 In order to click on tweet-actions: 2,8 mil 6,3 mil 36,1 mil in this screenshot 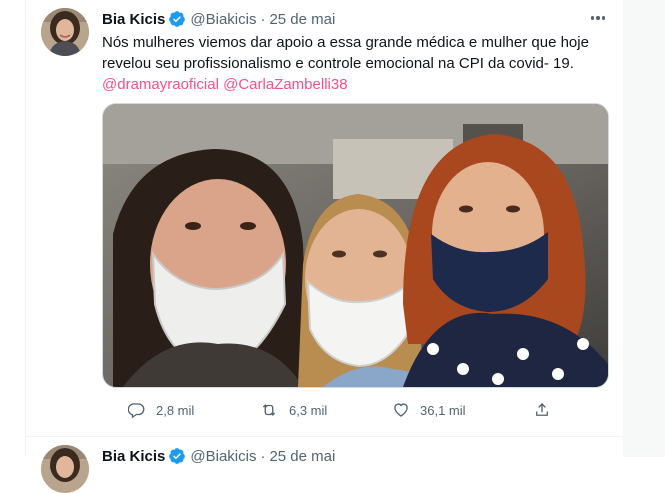, I will do `click(325, 410)`.